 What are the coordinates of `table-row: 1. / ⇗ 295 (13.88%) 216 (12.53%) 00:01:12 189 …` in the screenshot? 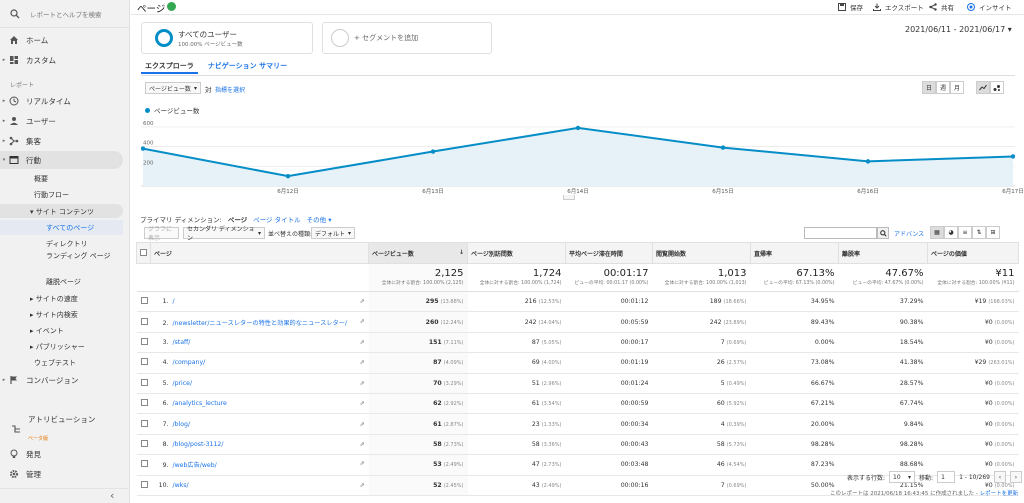 It's located at (577, 302).